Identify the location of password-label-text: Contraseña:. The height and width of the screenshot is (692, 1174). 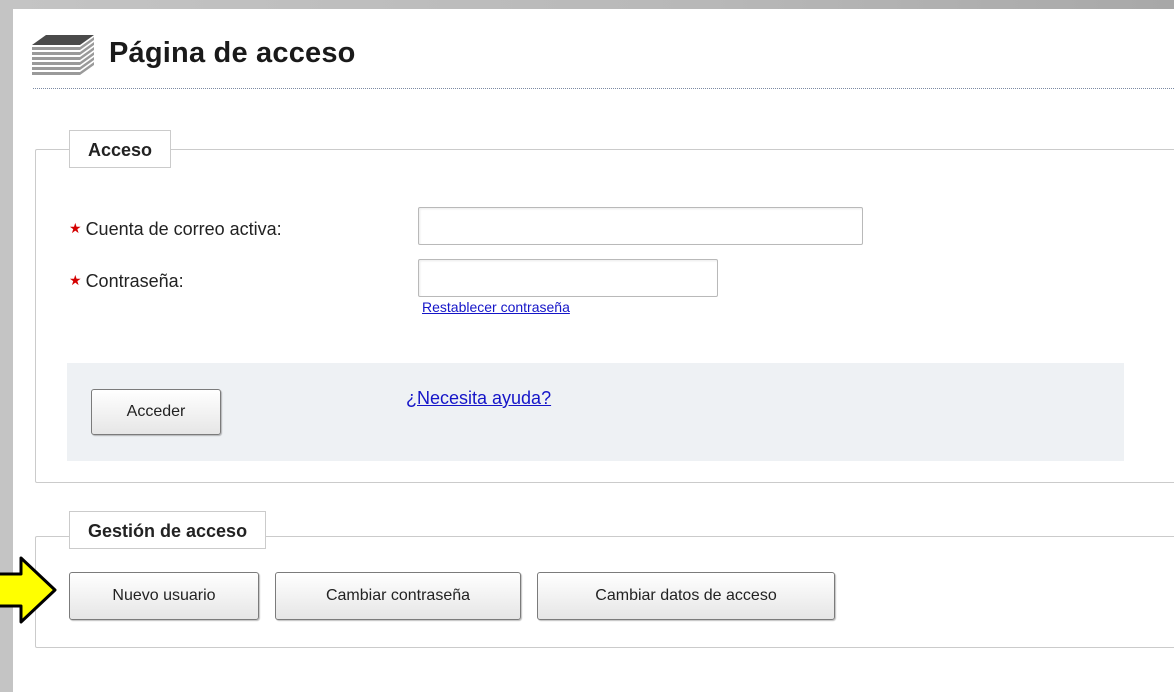
(134, 281).